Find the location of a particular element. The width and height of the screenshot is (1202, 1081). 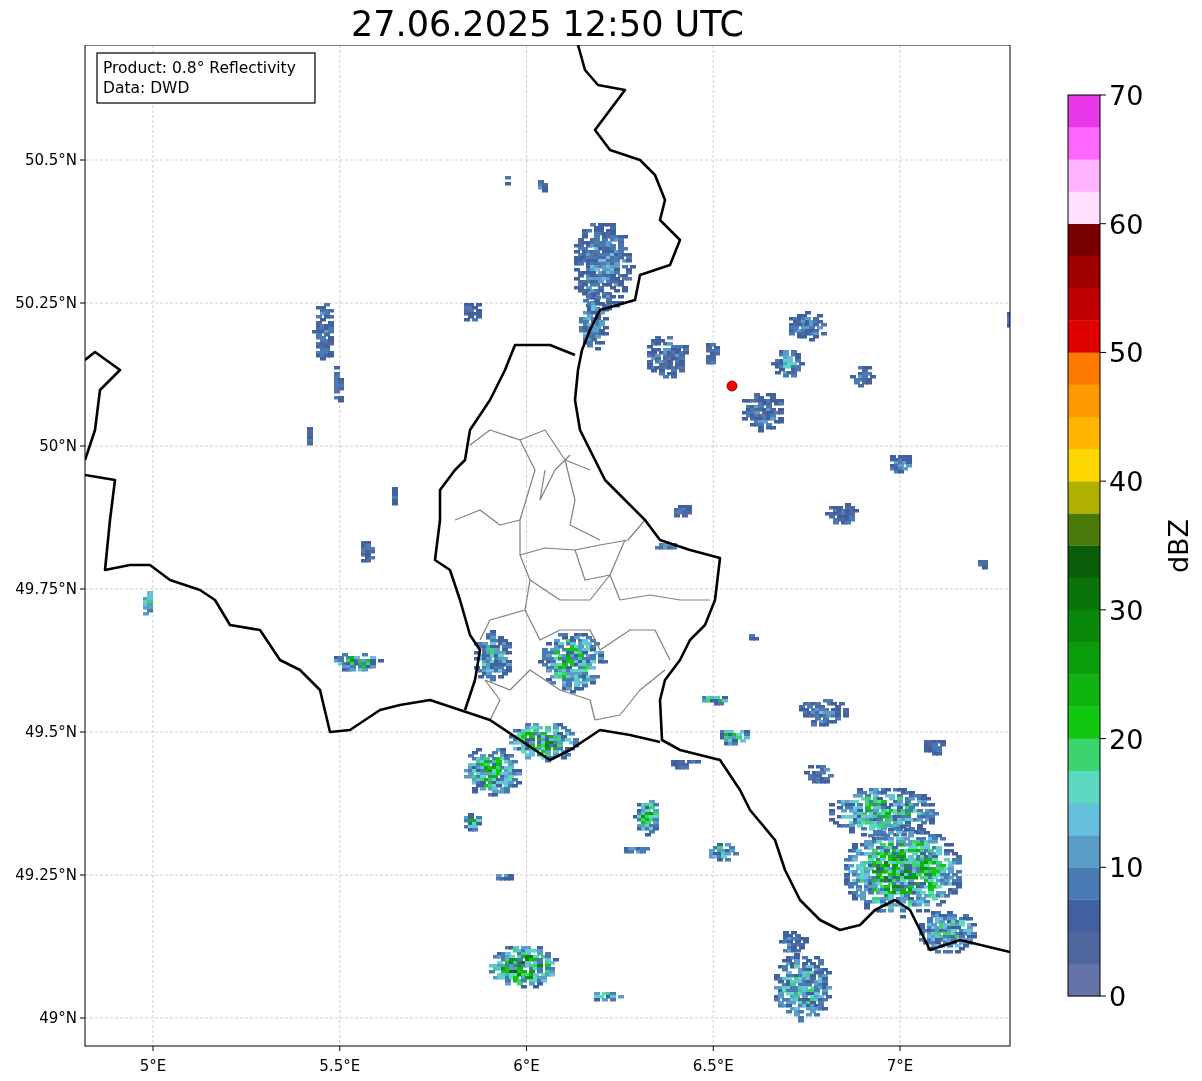

colorbar-tick-label: 10 is located at coordinates (1126, 868).